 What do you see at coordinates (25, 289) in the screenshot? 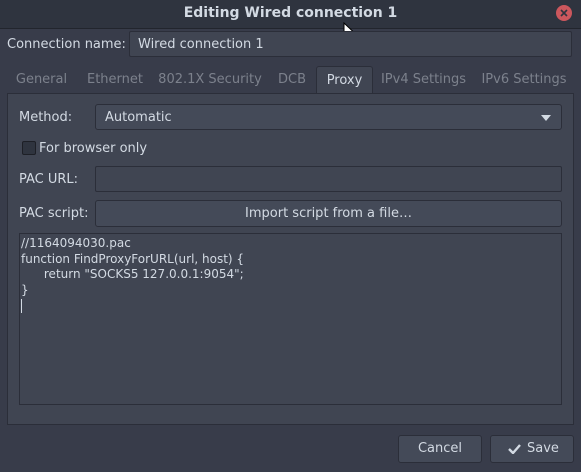
I see `script-line: }` at bounding box center [25, 289].